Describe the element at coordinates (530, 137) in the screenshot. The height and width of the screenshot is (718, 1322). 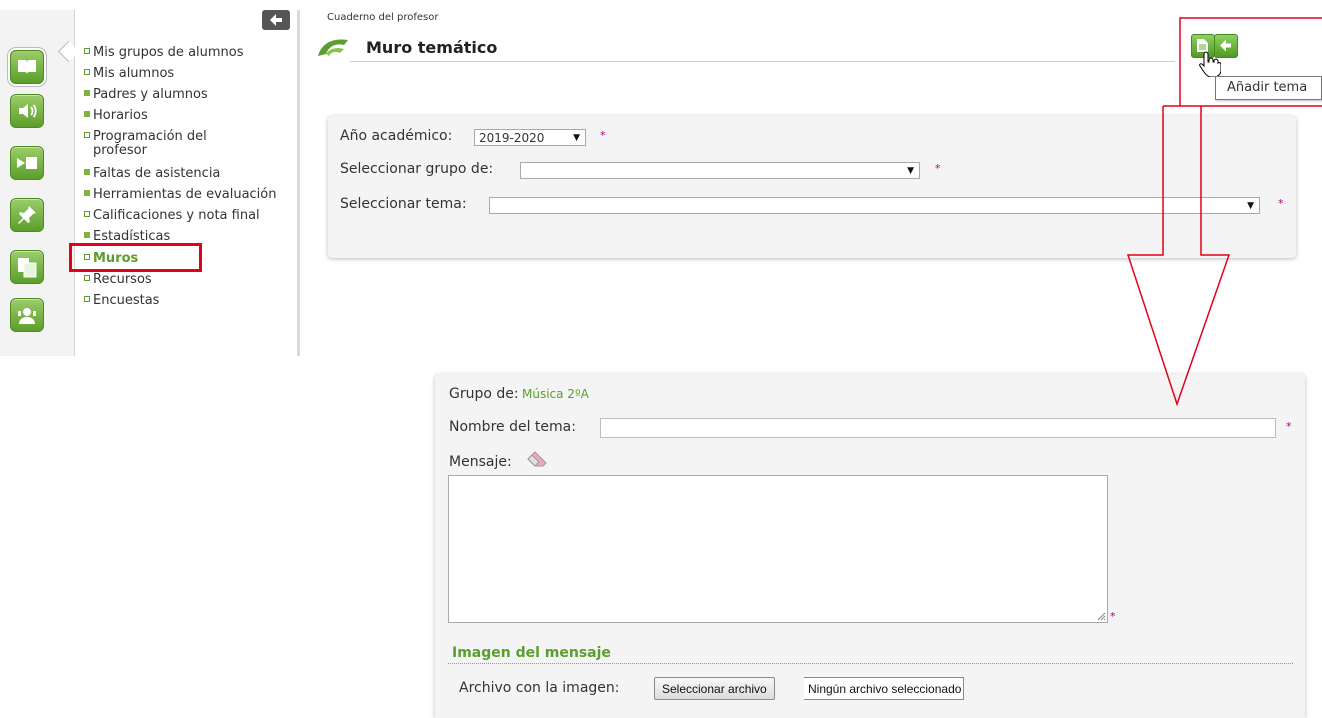
I see `year-select: 2019-2020 ▼` at that location.